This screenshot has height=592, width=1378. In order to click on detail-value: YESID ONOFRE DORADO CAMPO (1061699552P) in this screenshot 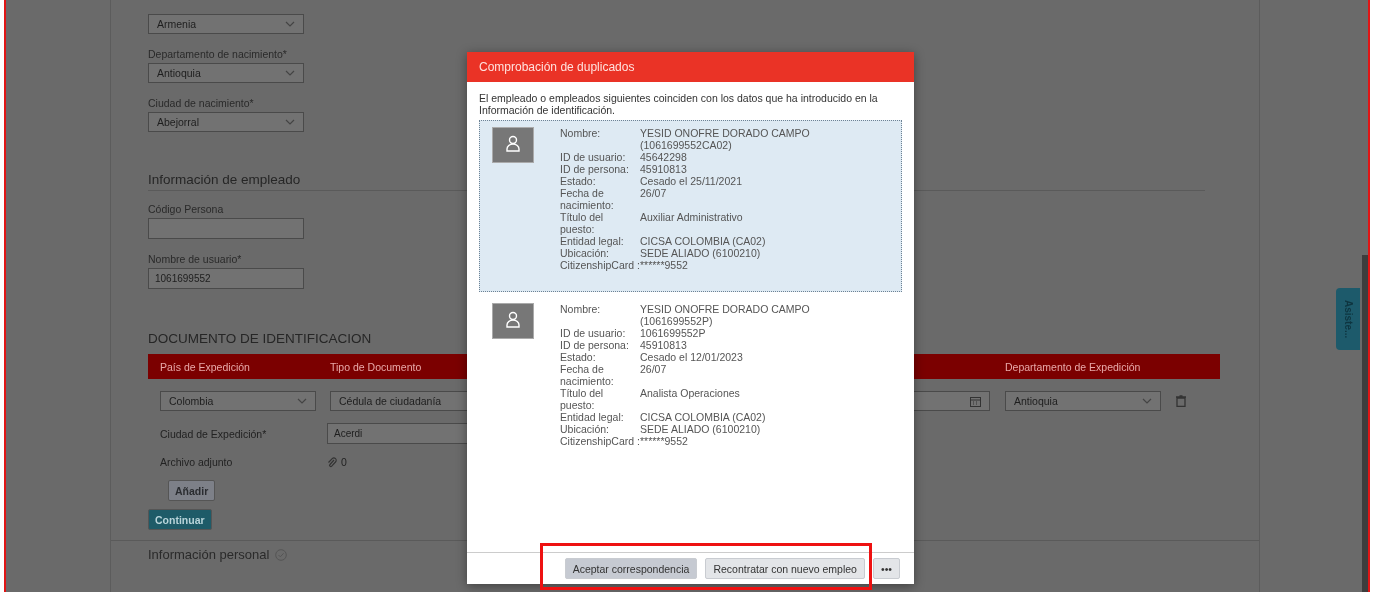, I will do `click(725, 315)`.